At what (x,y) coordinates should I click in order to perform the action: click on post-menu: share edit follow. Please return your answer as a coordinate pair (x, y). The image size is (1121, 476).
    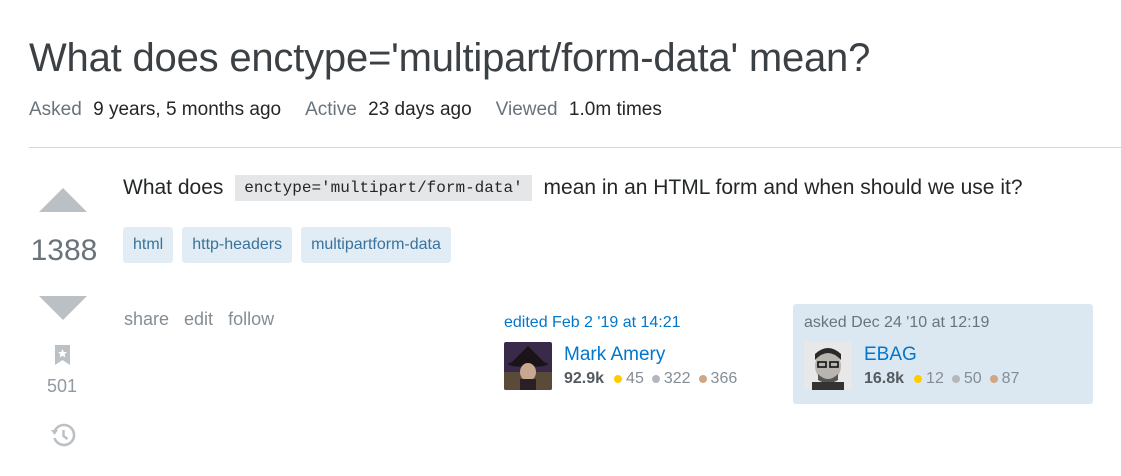
    Looking at the image, I should click on (206, 319).